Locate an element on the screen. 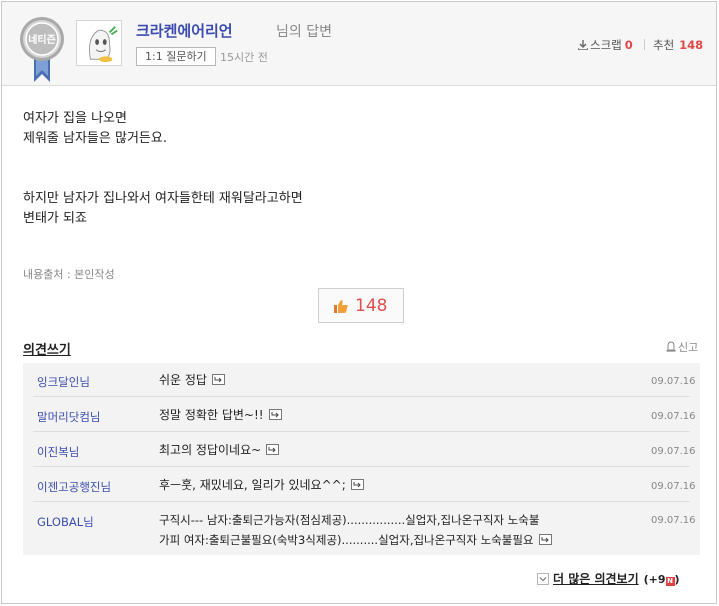  scrap-count: 0 is located at coordinates (628, 45).